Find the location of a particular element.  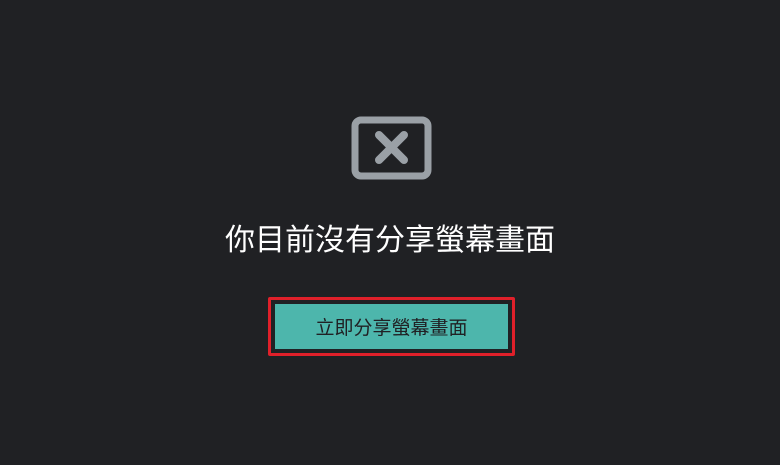

share-screen-button-label: 立即分享螢幕畫面 is located at coordinates (391, 326).